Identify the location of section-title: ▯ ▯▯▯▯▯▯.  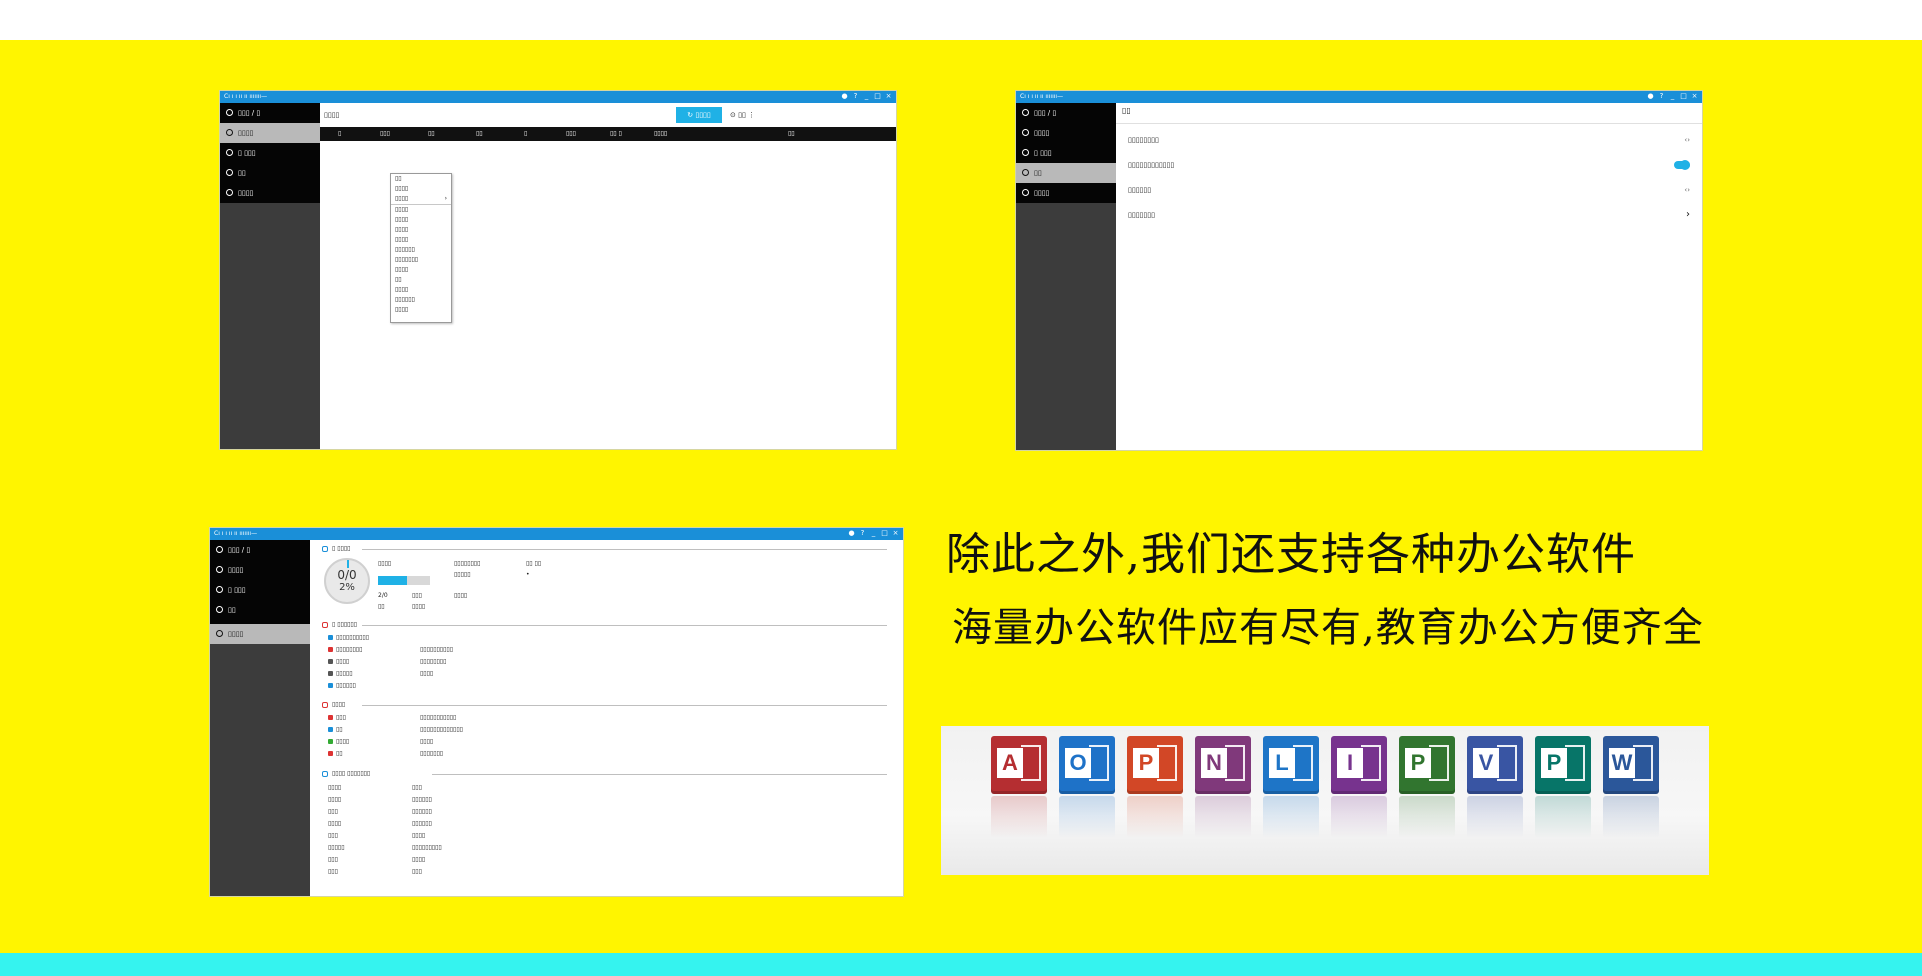
(345, 624).